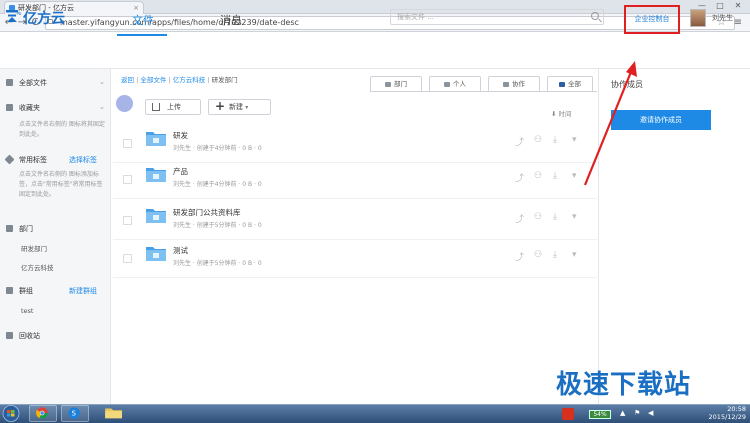 This screenshot has height=423, width=750. I want to click on nav-active-indicator, so click(142, 35).